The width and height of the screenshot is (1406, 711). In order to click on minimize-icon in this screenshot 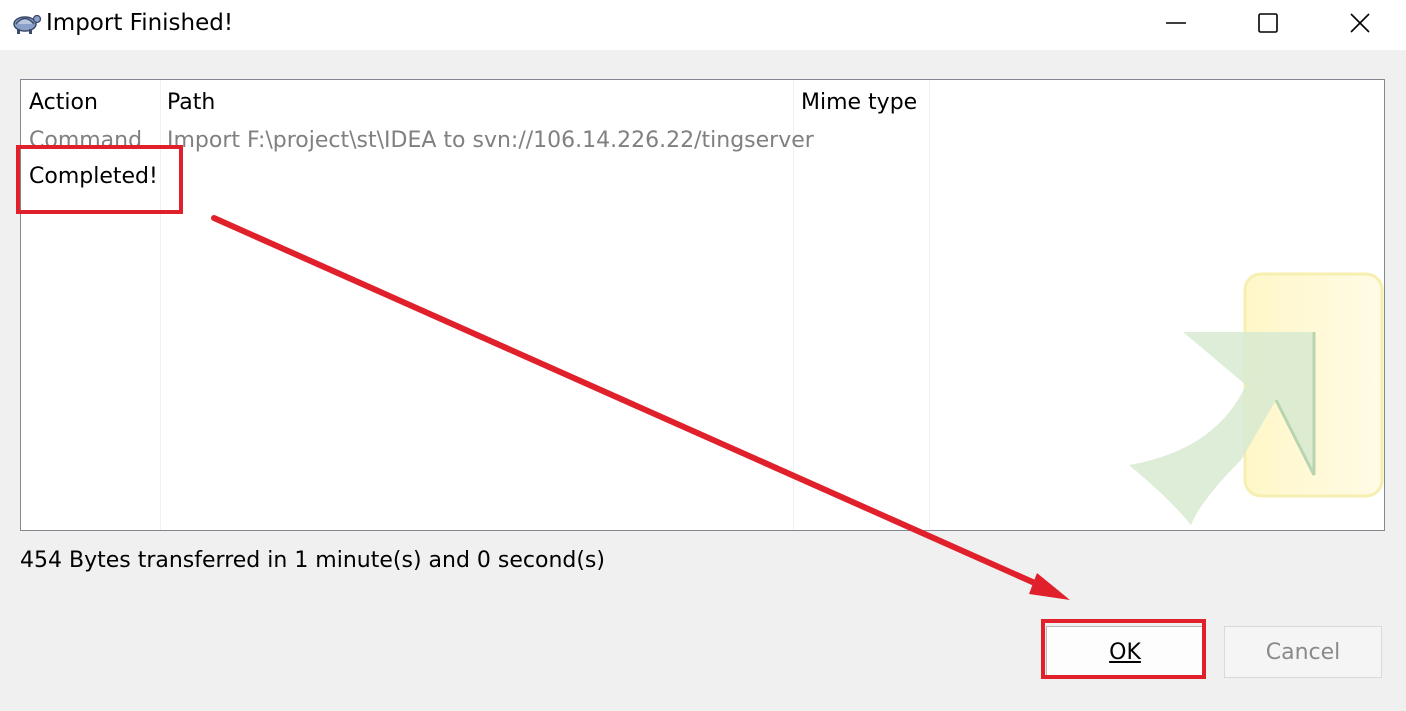, I will do `click(1176, 23)`.